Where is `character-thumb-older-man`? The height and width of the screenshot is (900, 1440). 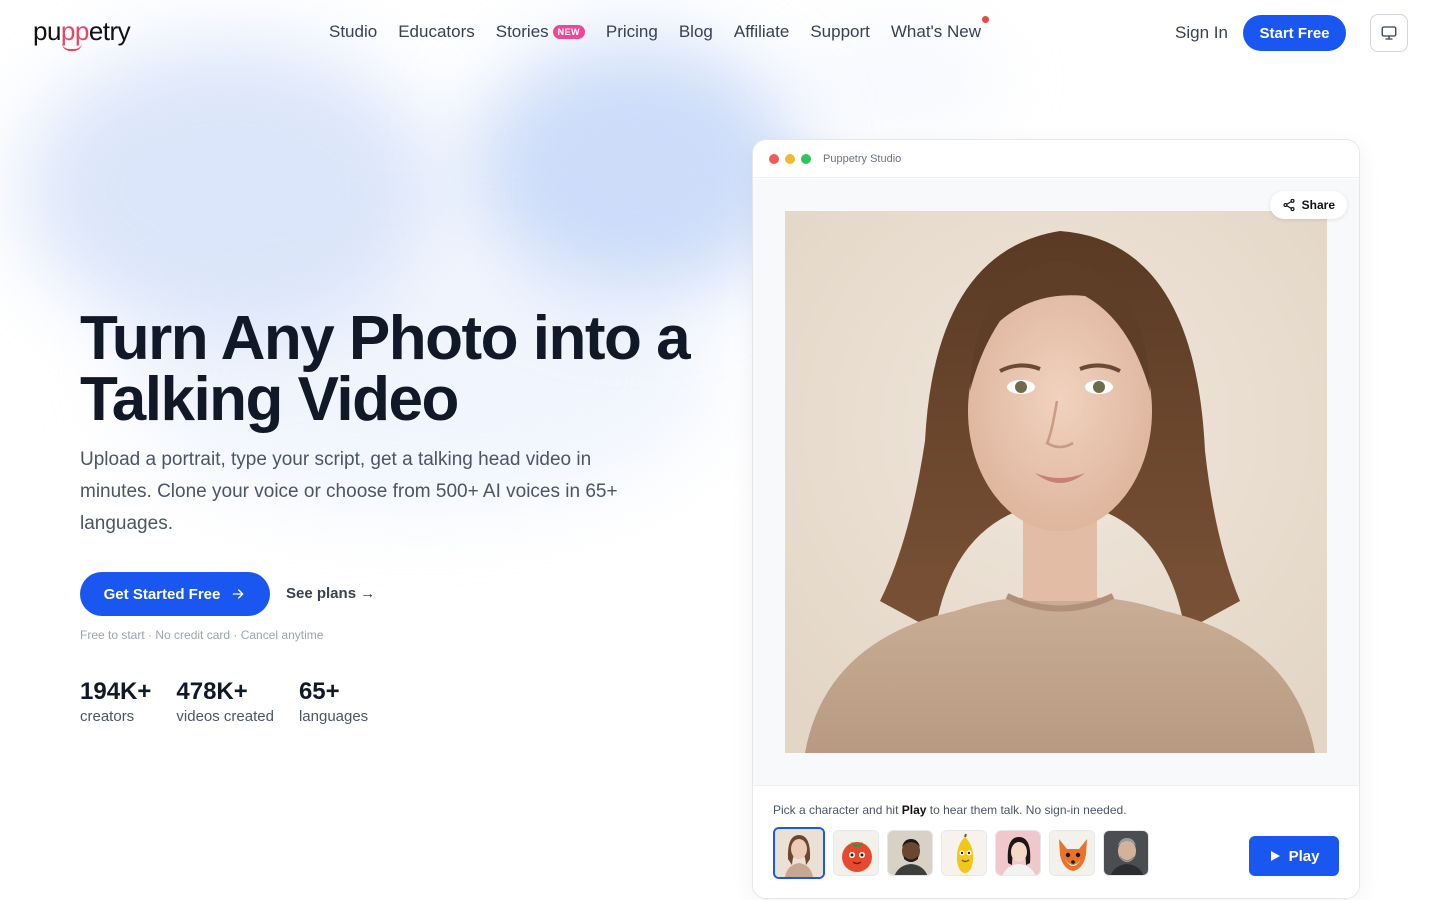
character-thumb-older-man is located at coordinates (1126, 853).